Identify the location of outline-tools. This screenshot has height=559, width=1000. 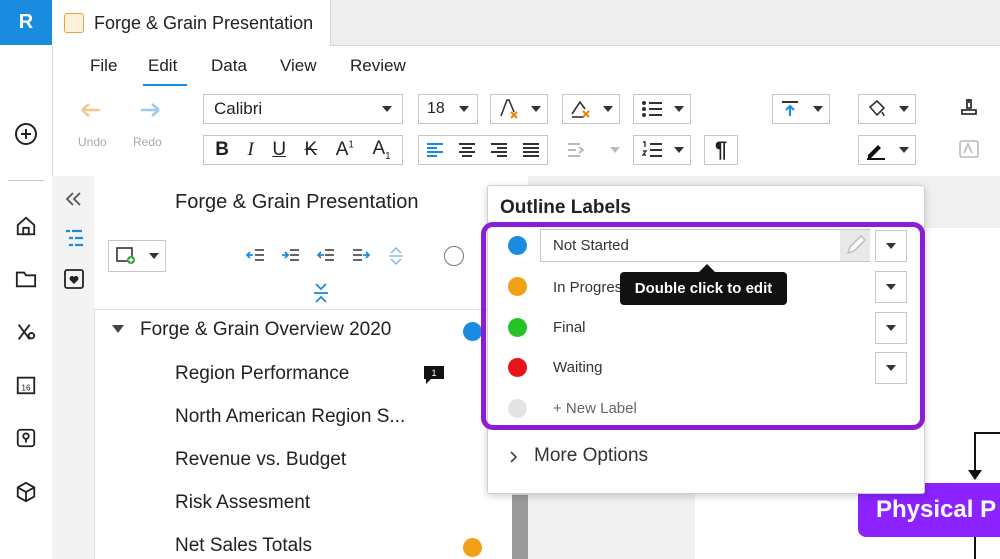
(326, 257).